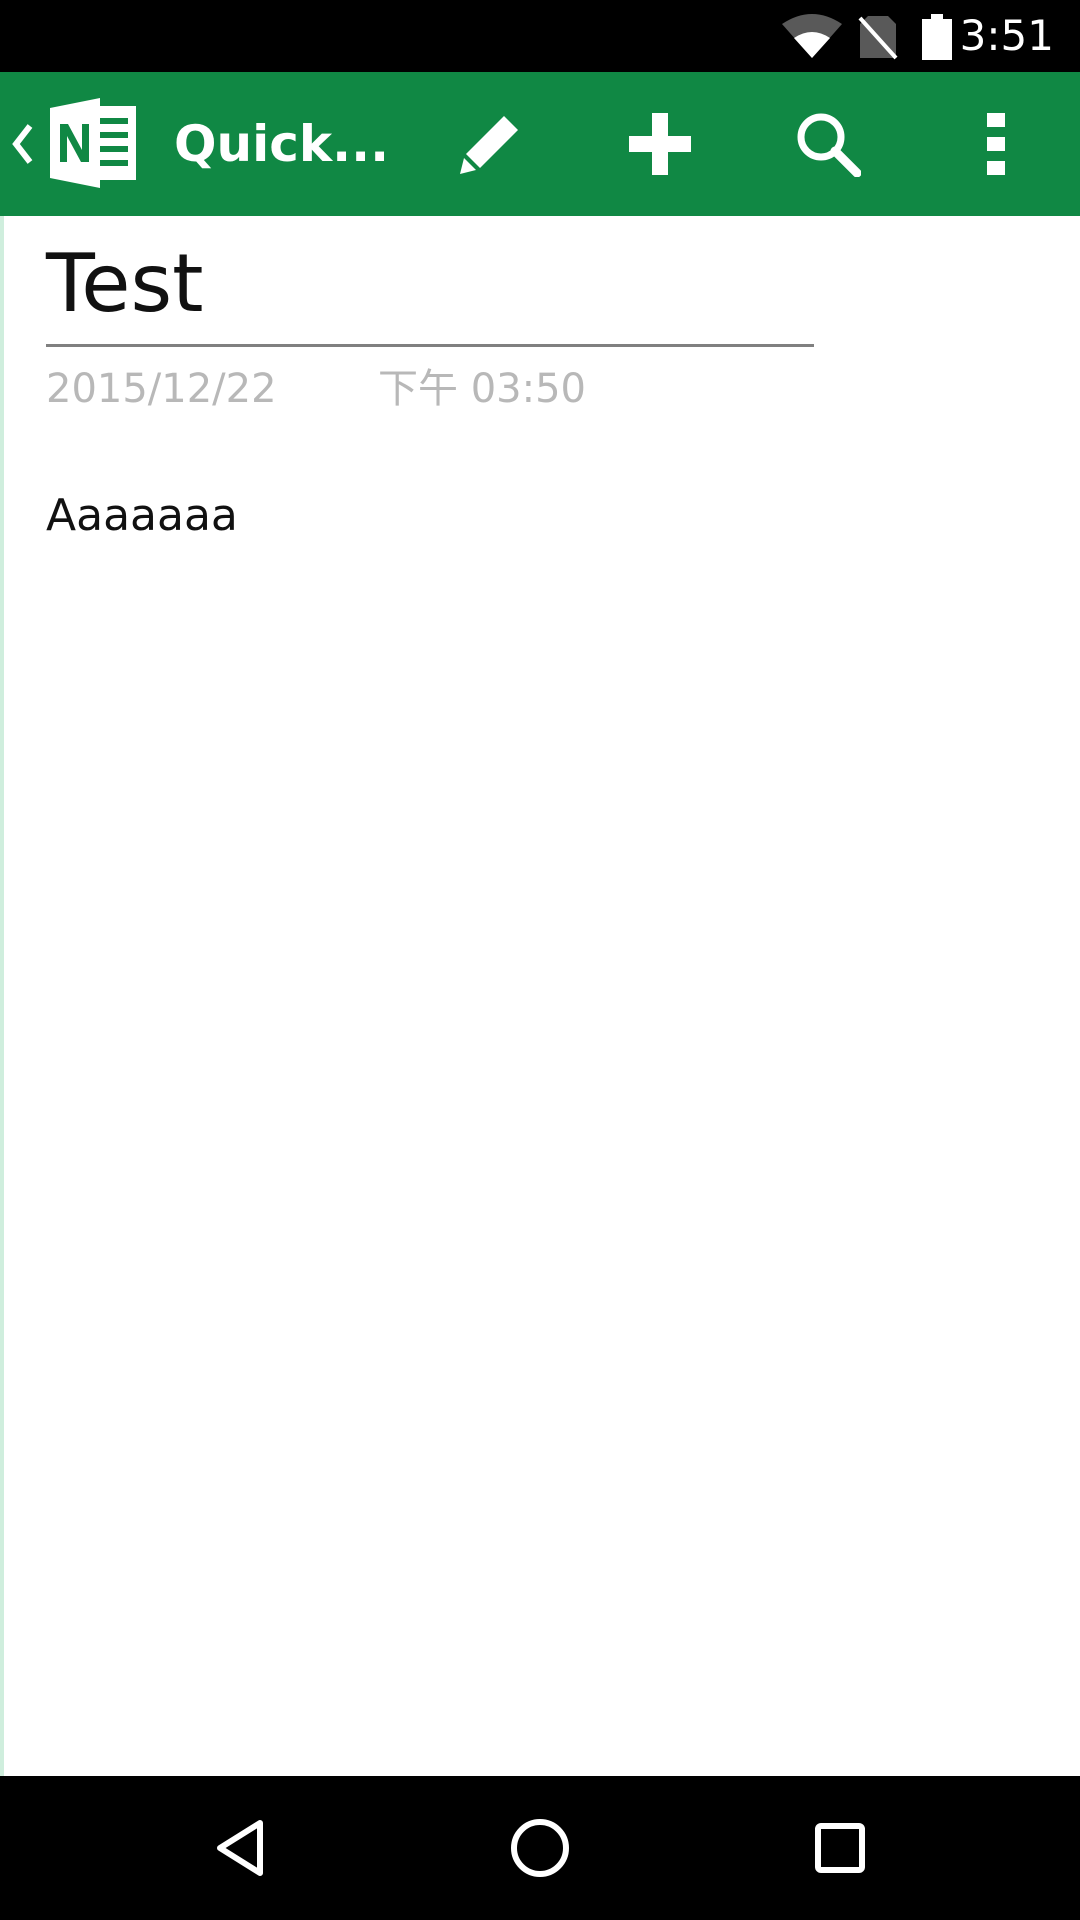  I want to click on note-title: Test, so click(125, 284).